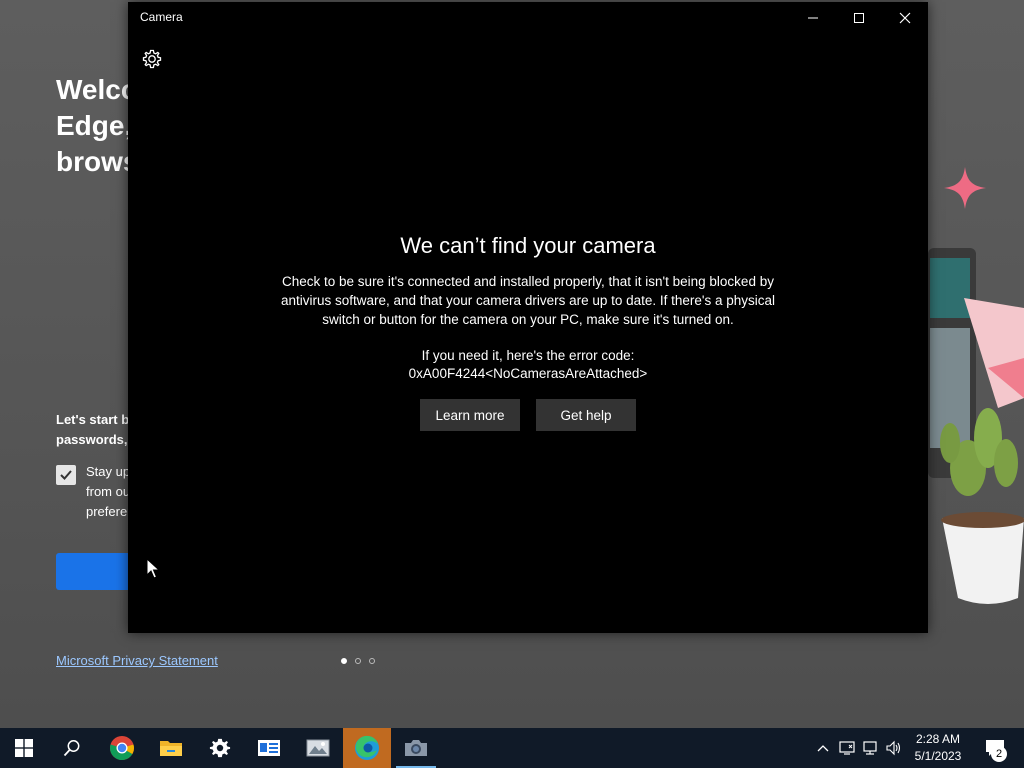  Describe the element at coordinates (528, 355) in the screenshot. I see `error-code-intro: If you need it, here's the error code:` at that location.